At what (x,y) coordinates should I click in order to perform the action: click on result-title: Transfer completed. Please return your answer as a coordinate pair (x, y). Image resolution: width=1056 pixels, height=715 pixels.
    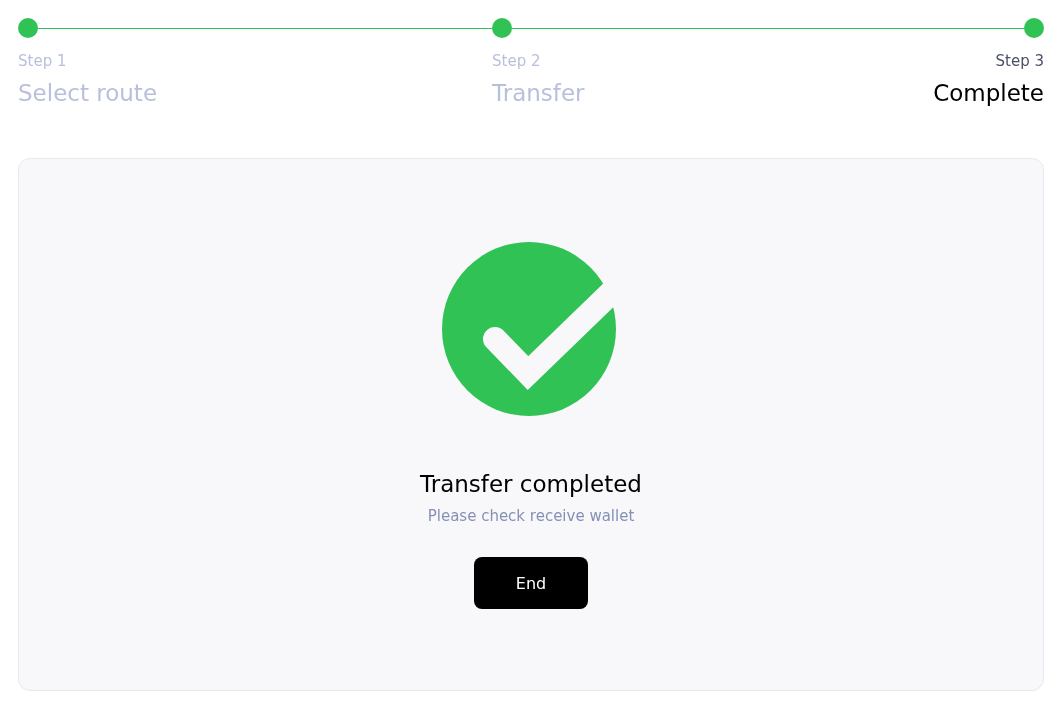
    Looking at the image, I should click on (531, 484).